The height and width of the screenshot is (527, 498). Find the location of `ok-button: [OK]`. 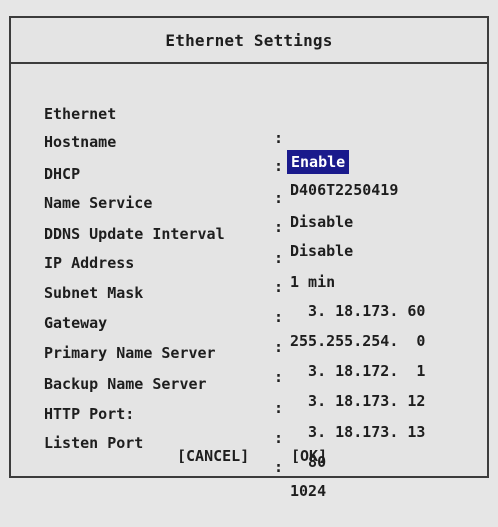

ok-button: [OK] is located at coordinates (309, 456).